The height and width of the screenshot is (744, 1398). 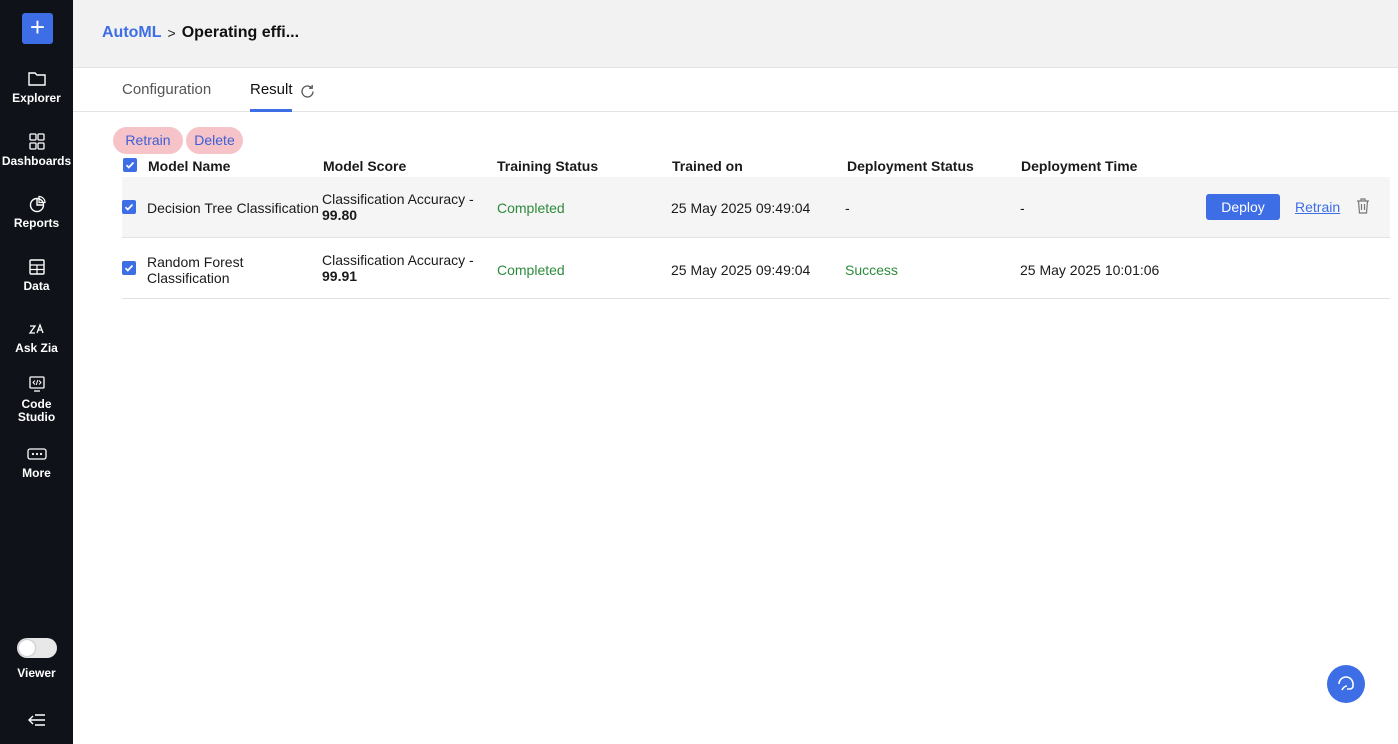 I want to click on sidebar-item-code-studio: Code Studio, so click(x=36, y=400).